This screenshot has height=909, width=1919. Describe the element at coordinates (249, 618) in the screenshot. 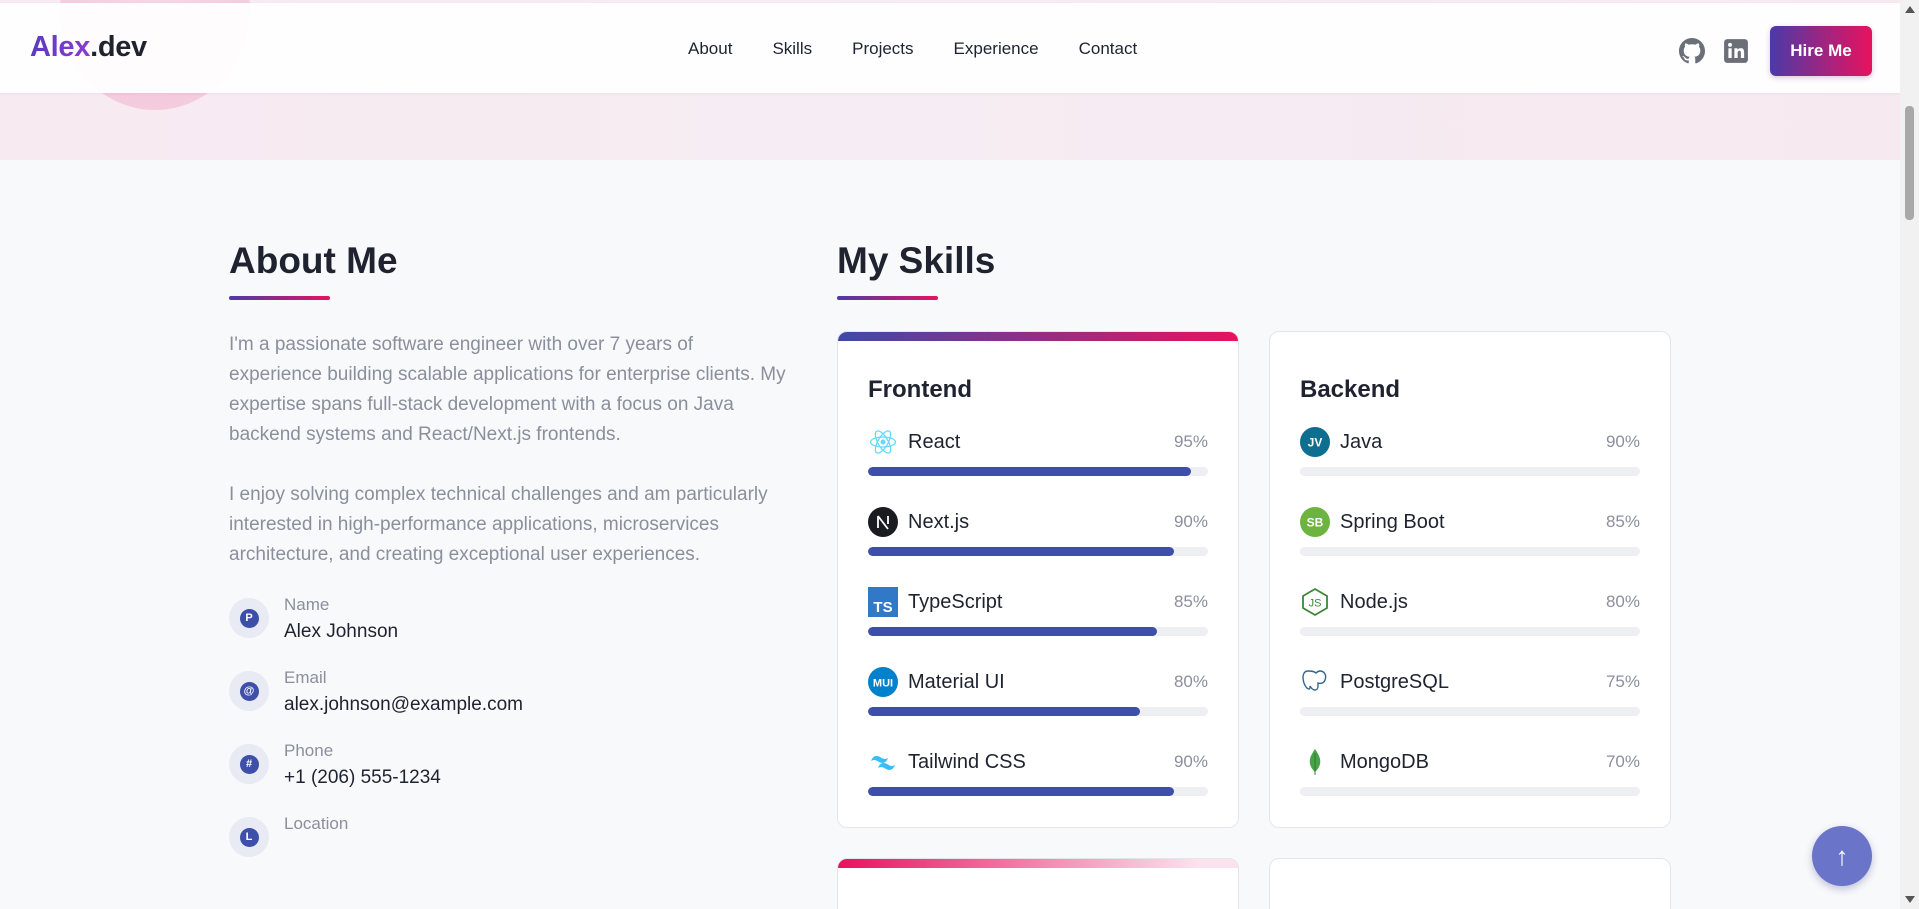

I see `person-icon: P` at that location.